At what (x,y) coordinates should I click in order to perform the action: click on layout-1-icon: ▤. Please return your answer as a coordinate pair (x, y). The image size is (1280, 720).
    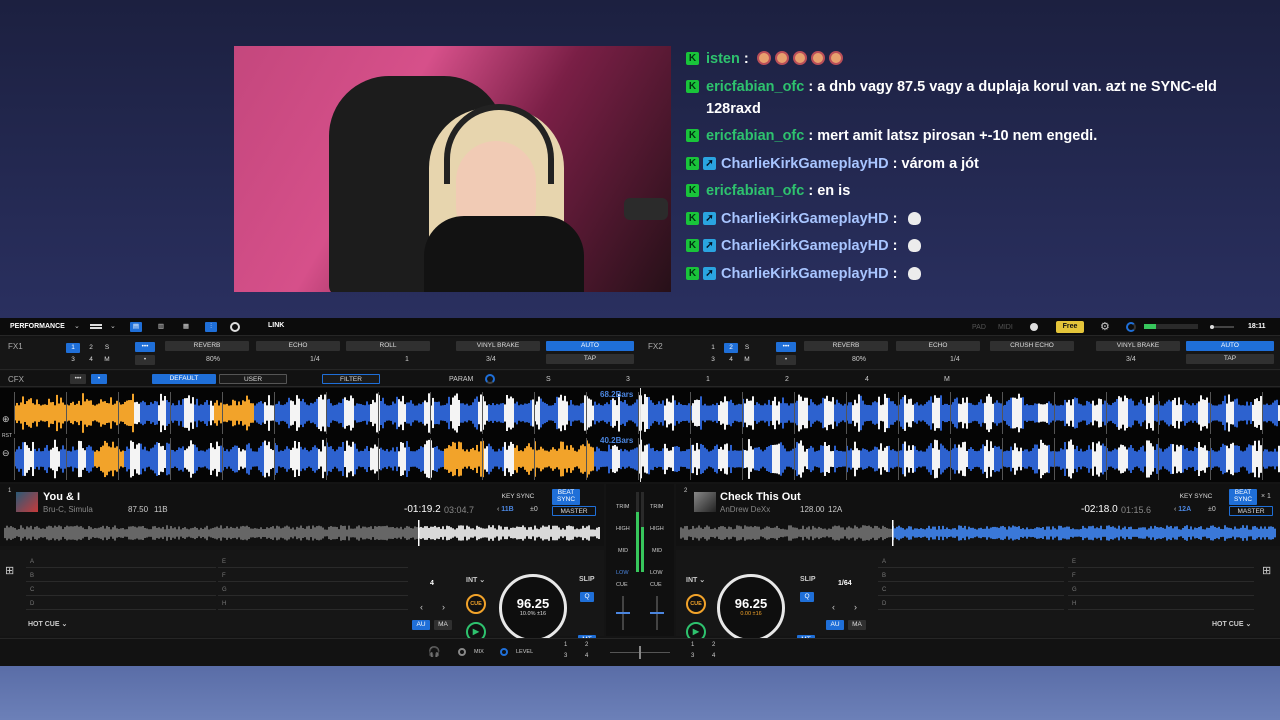
    Looking at the image, I should click on (136, 327).